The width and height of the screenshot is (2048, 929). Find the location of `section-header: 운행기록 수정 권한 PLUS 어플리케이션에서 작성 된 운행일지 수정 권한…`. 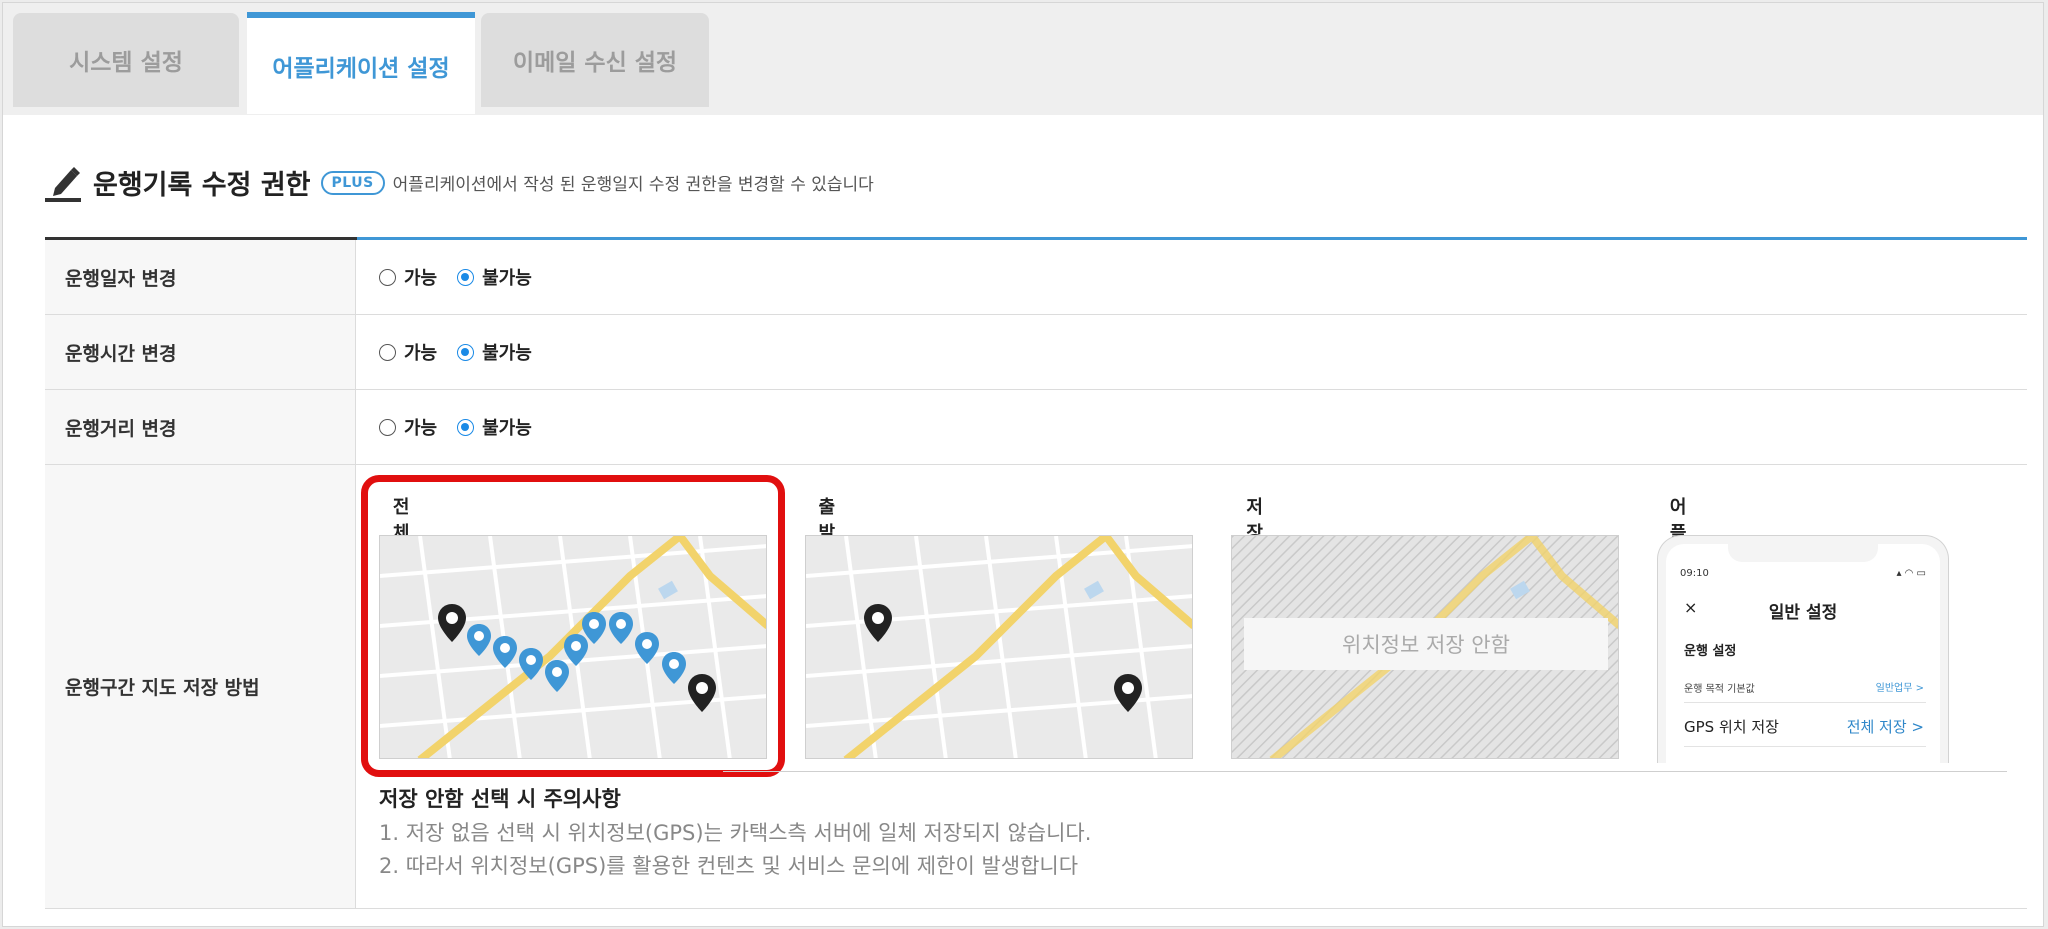

section-header: 운행기록 수정 권한 PLUS 어플리케이션에서 작성 된 운행일지 수정 권한… is located at coordinates (459, 182).